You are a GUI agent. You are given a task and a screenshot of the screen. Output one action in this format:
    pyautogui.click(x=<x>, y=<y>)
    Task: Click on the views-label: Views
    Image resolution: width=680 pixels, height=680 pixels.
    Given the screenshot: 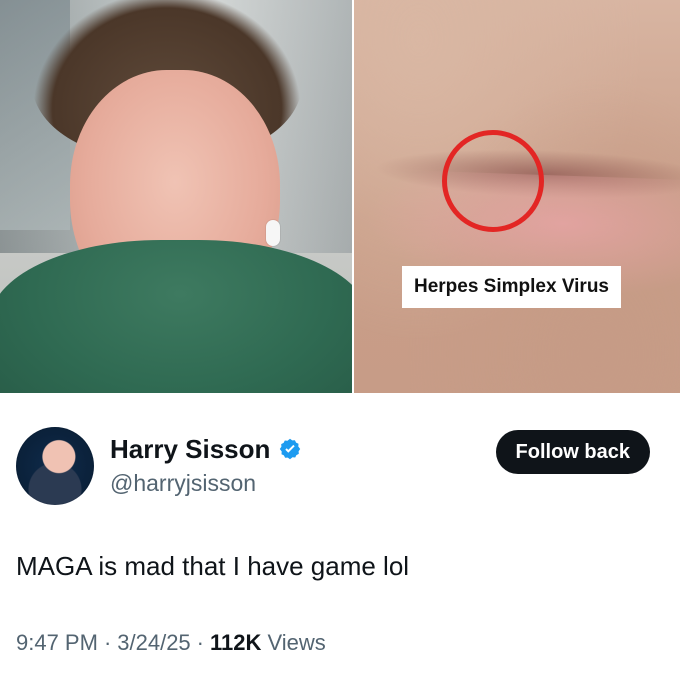 What is the action you would take?
    pyautogui.click(x=297, y=642)
    